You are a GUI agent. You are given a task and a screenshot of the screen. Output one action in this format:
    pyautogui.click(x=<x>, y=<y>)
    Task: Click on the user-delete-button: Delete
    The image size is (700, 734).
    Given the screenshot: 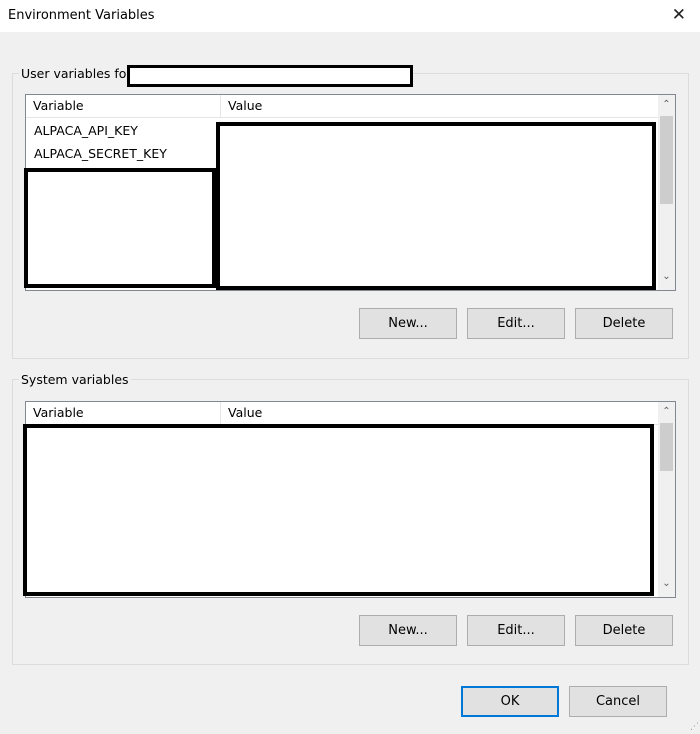 What is the action you would take?
    pyautogui.click(x=624, y=323)
    